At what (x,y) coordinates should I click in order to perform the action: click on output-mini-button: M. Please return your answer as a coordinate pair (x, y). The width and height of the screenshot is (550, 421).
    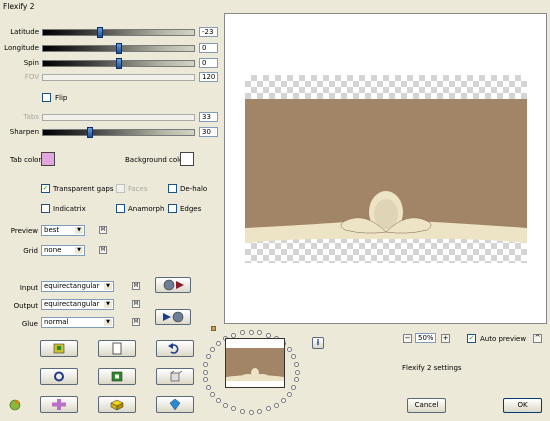
    Looking at the image, I should click on (136, 304).